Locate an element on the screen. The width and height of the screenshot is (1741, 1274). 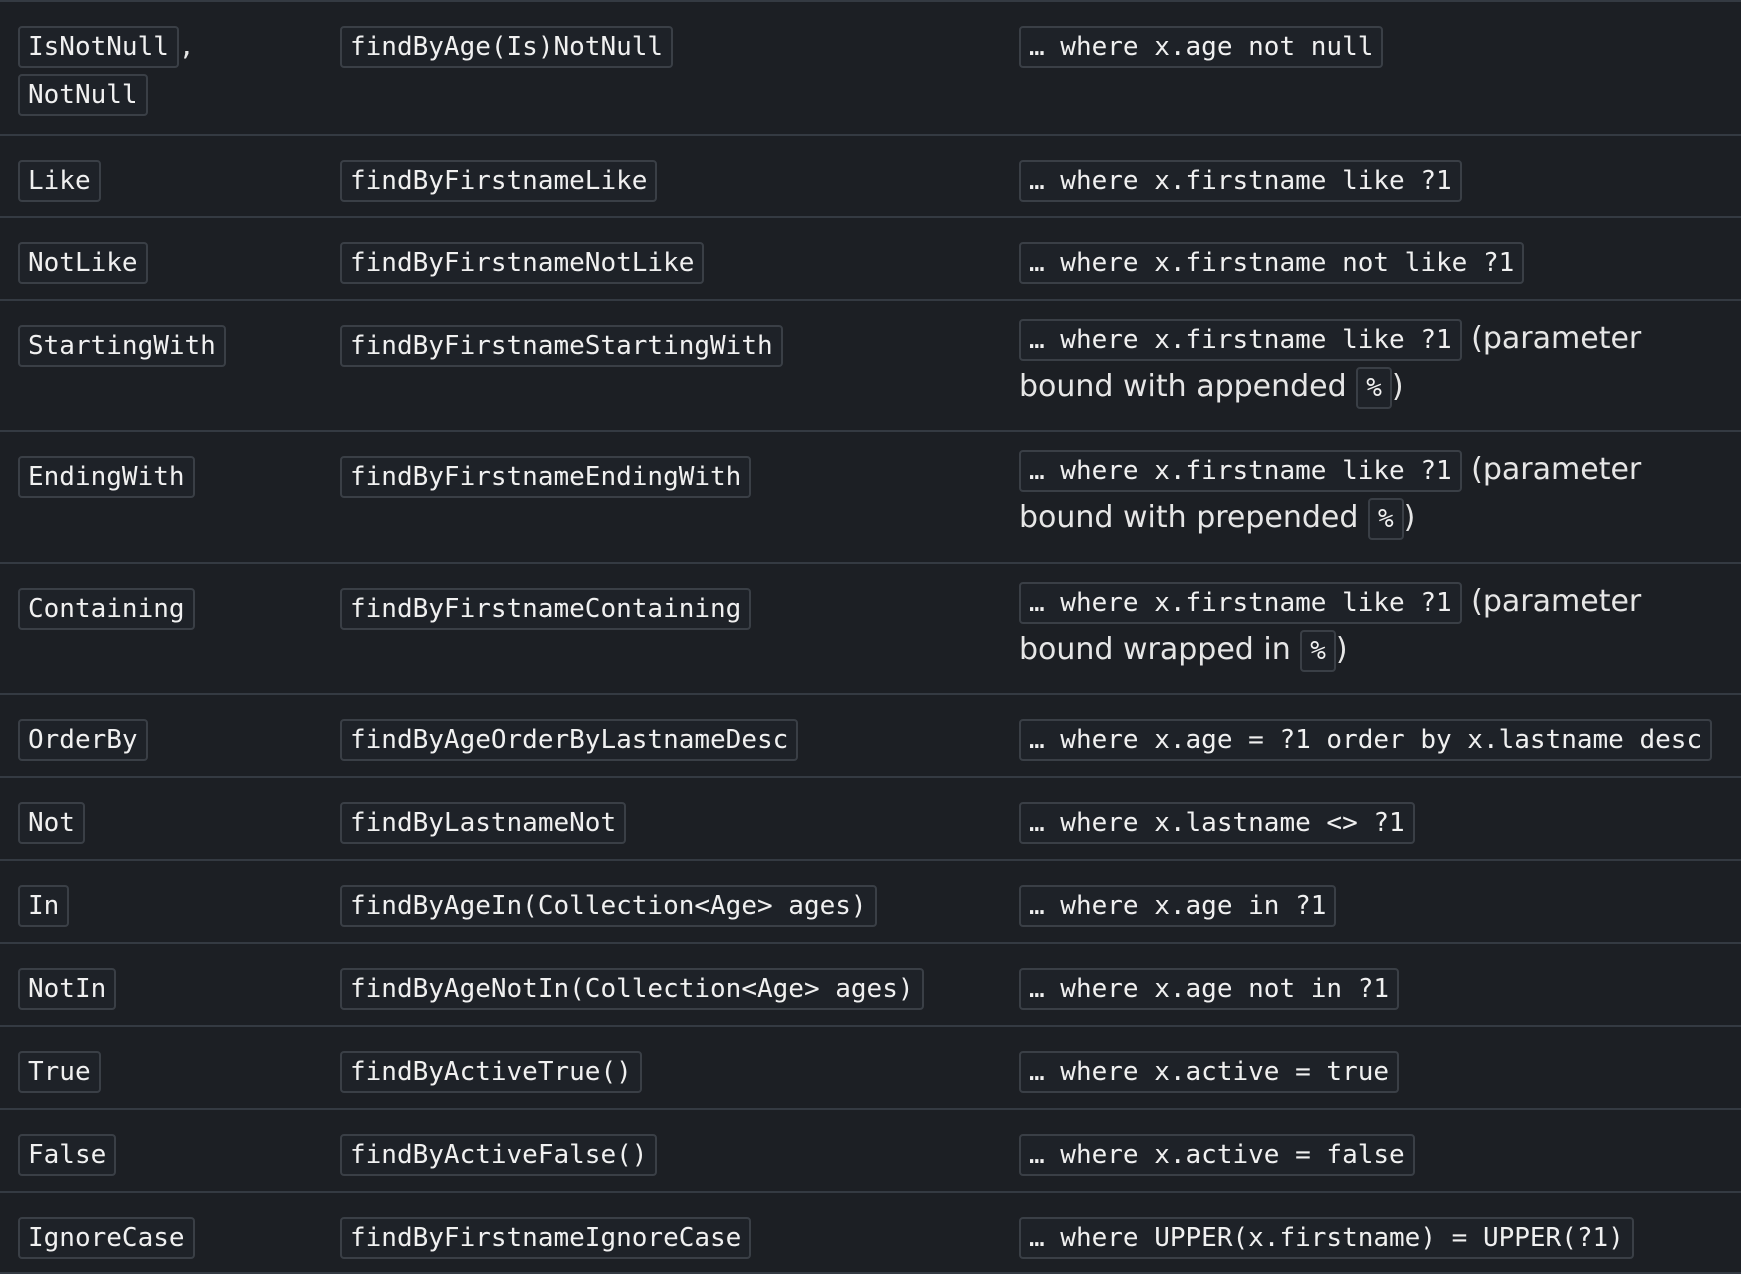
jpql-cell: … where x.active = true is located at coordinates (1377, 1072).